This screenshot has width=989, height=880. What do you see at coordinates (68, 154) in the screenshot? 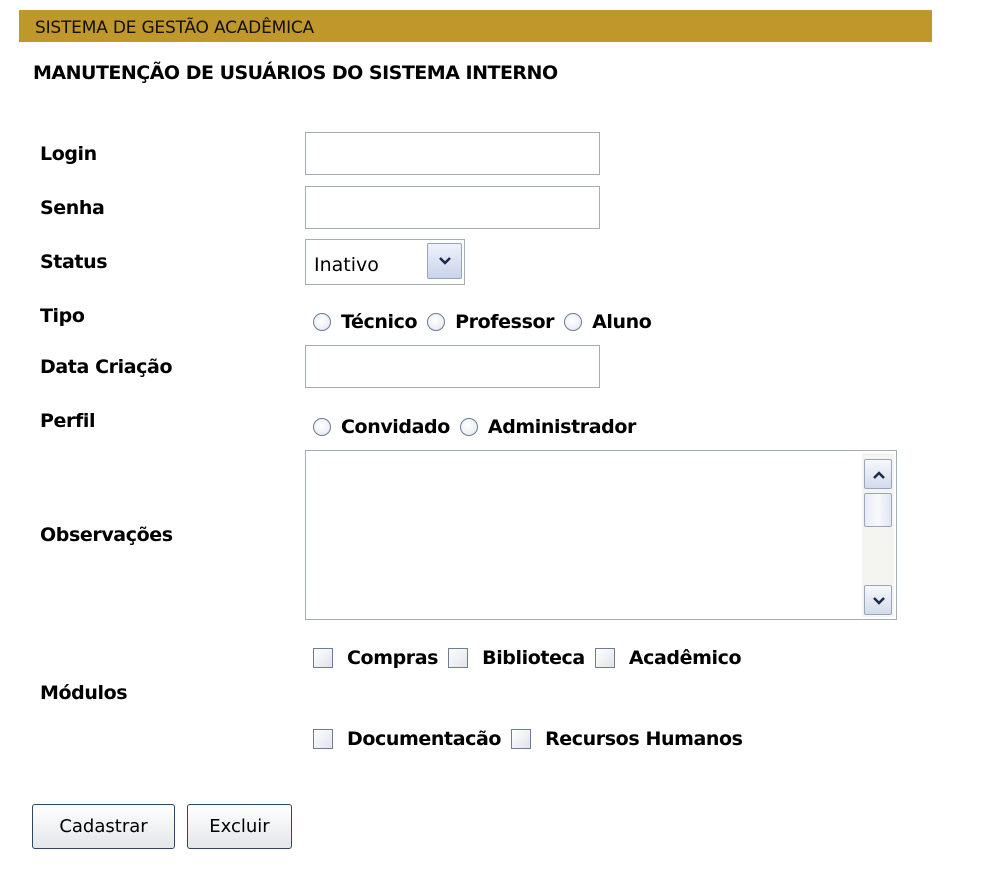
I see `login-label: Login` at bounding box center [68, 154].